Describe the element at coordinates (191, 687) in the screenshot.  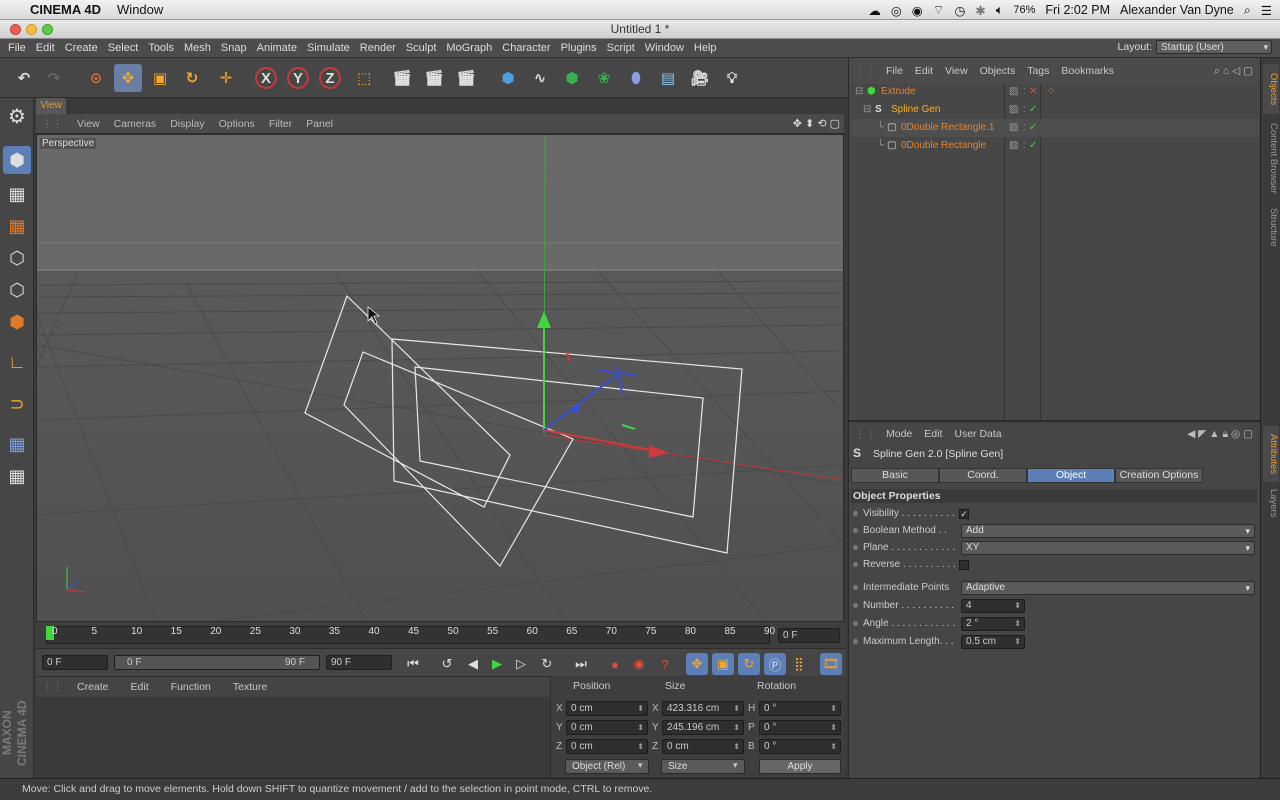
I see `material-menu-function: Function` at that location.